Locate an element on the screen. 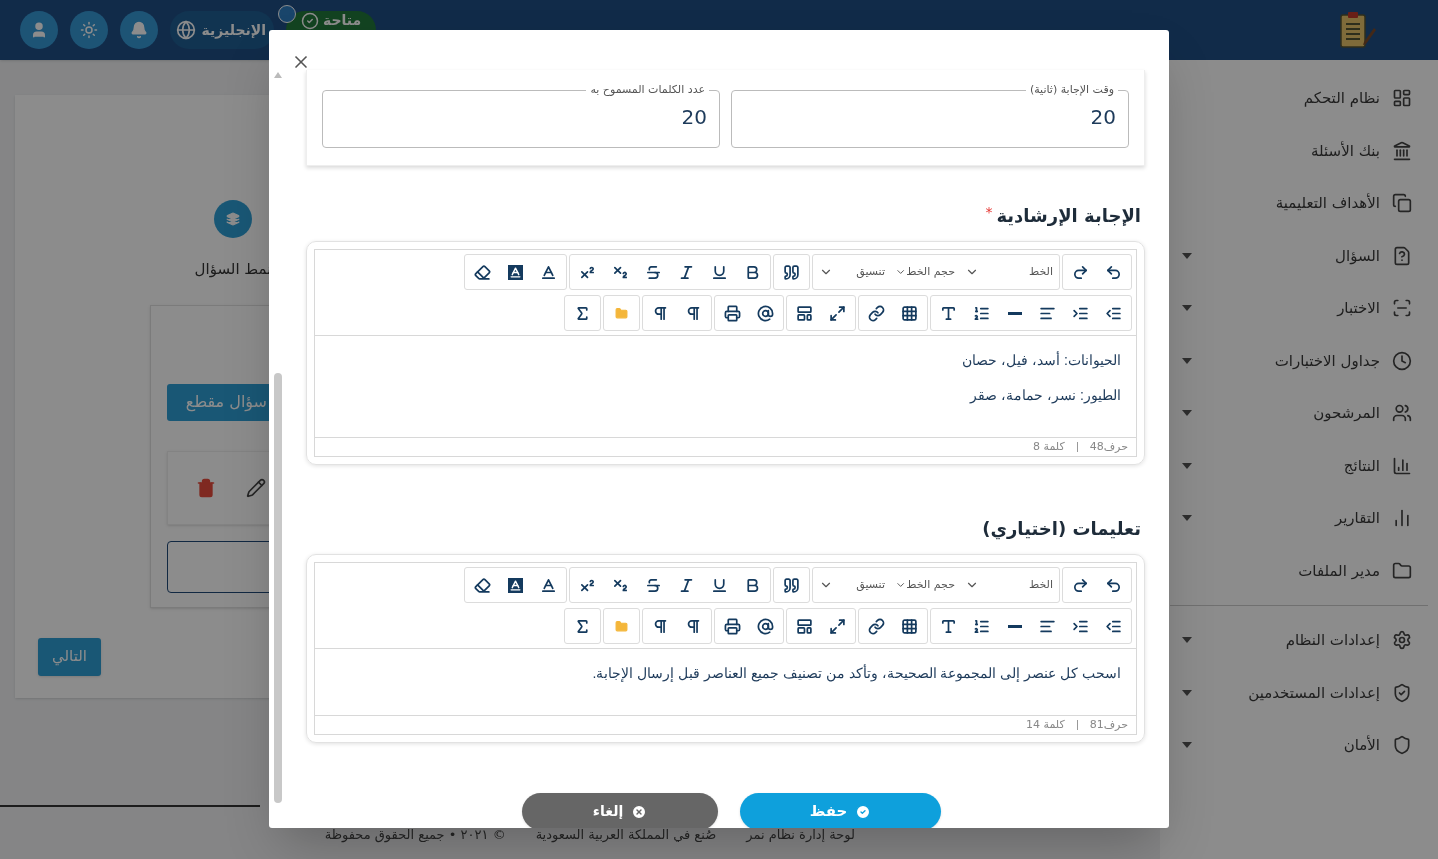 This screenshot has height=859, width=1438. sidebar-item: الأهداف التعليمية is located at coordinates (1299, 203).